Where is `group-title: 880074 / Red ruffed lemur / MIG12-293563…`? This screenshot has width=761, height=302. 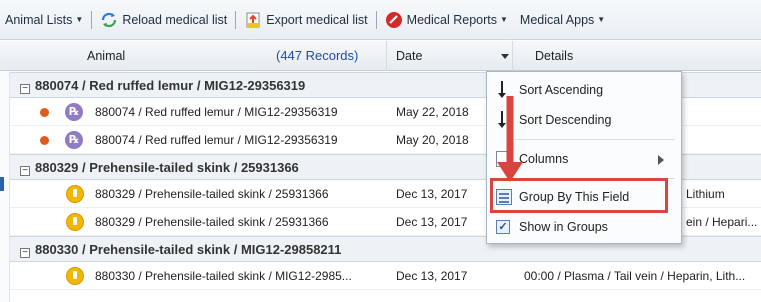 group-title: 880074 / Red ruffed lemur / MIG12-293563… is located at coordinates (170, 85).